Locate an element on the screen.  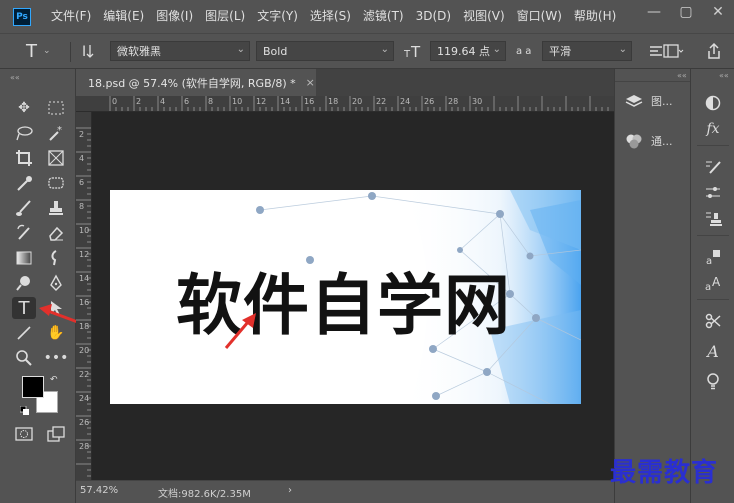
watermark-logo: 最需教育 is located at coordinates (664, 473).